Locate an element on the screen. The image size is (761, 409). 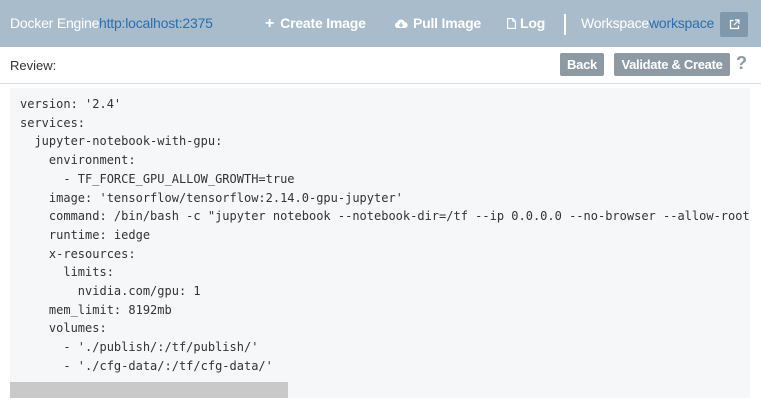
review-label: Review: is located at coordinates (33, 65).